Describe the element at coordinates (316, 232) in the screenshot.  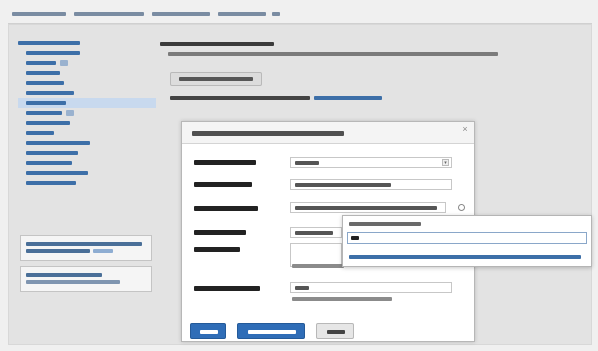
I see `value-field` at that location.